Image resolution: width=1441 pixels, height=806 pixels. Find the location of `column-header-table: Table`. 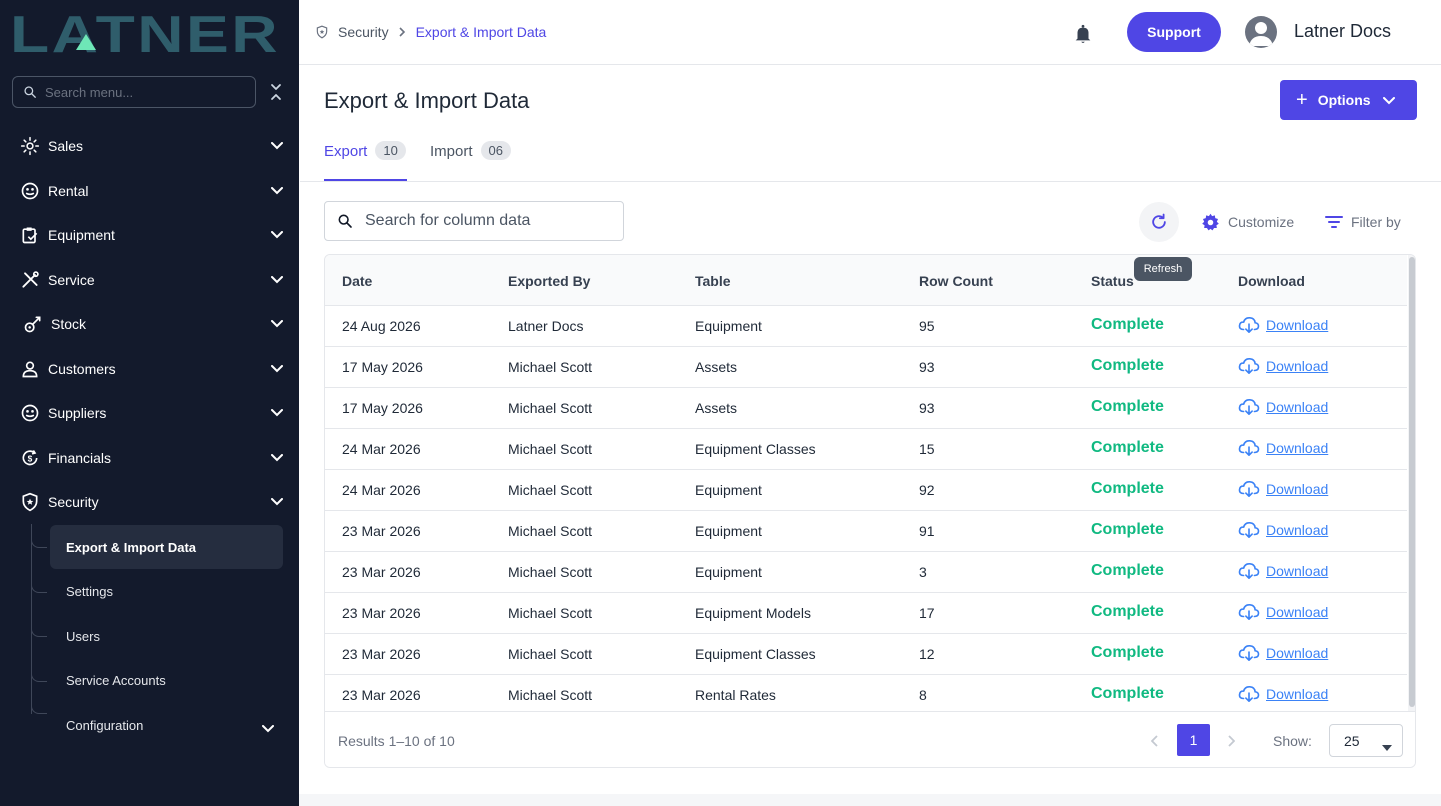

column-header-table: Table is located at coordinates (713, 281).